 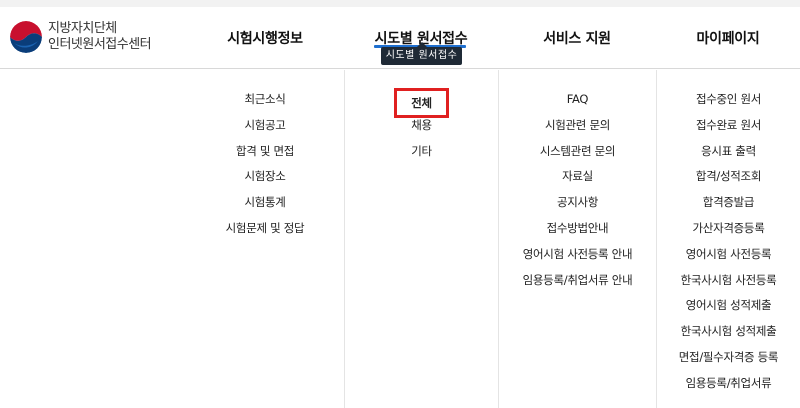 I want to click on nav-menu-exam-info: 시험시행정보, so click(x=265, y=38).